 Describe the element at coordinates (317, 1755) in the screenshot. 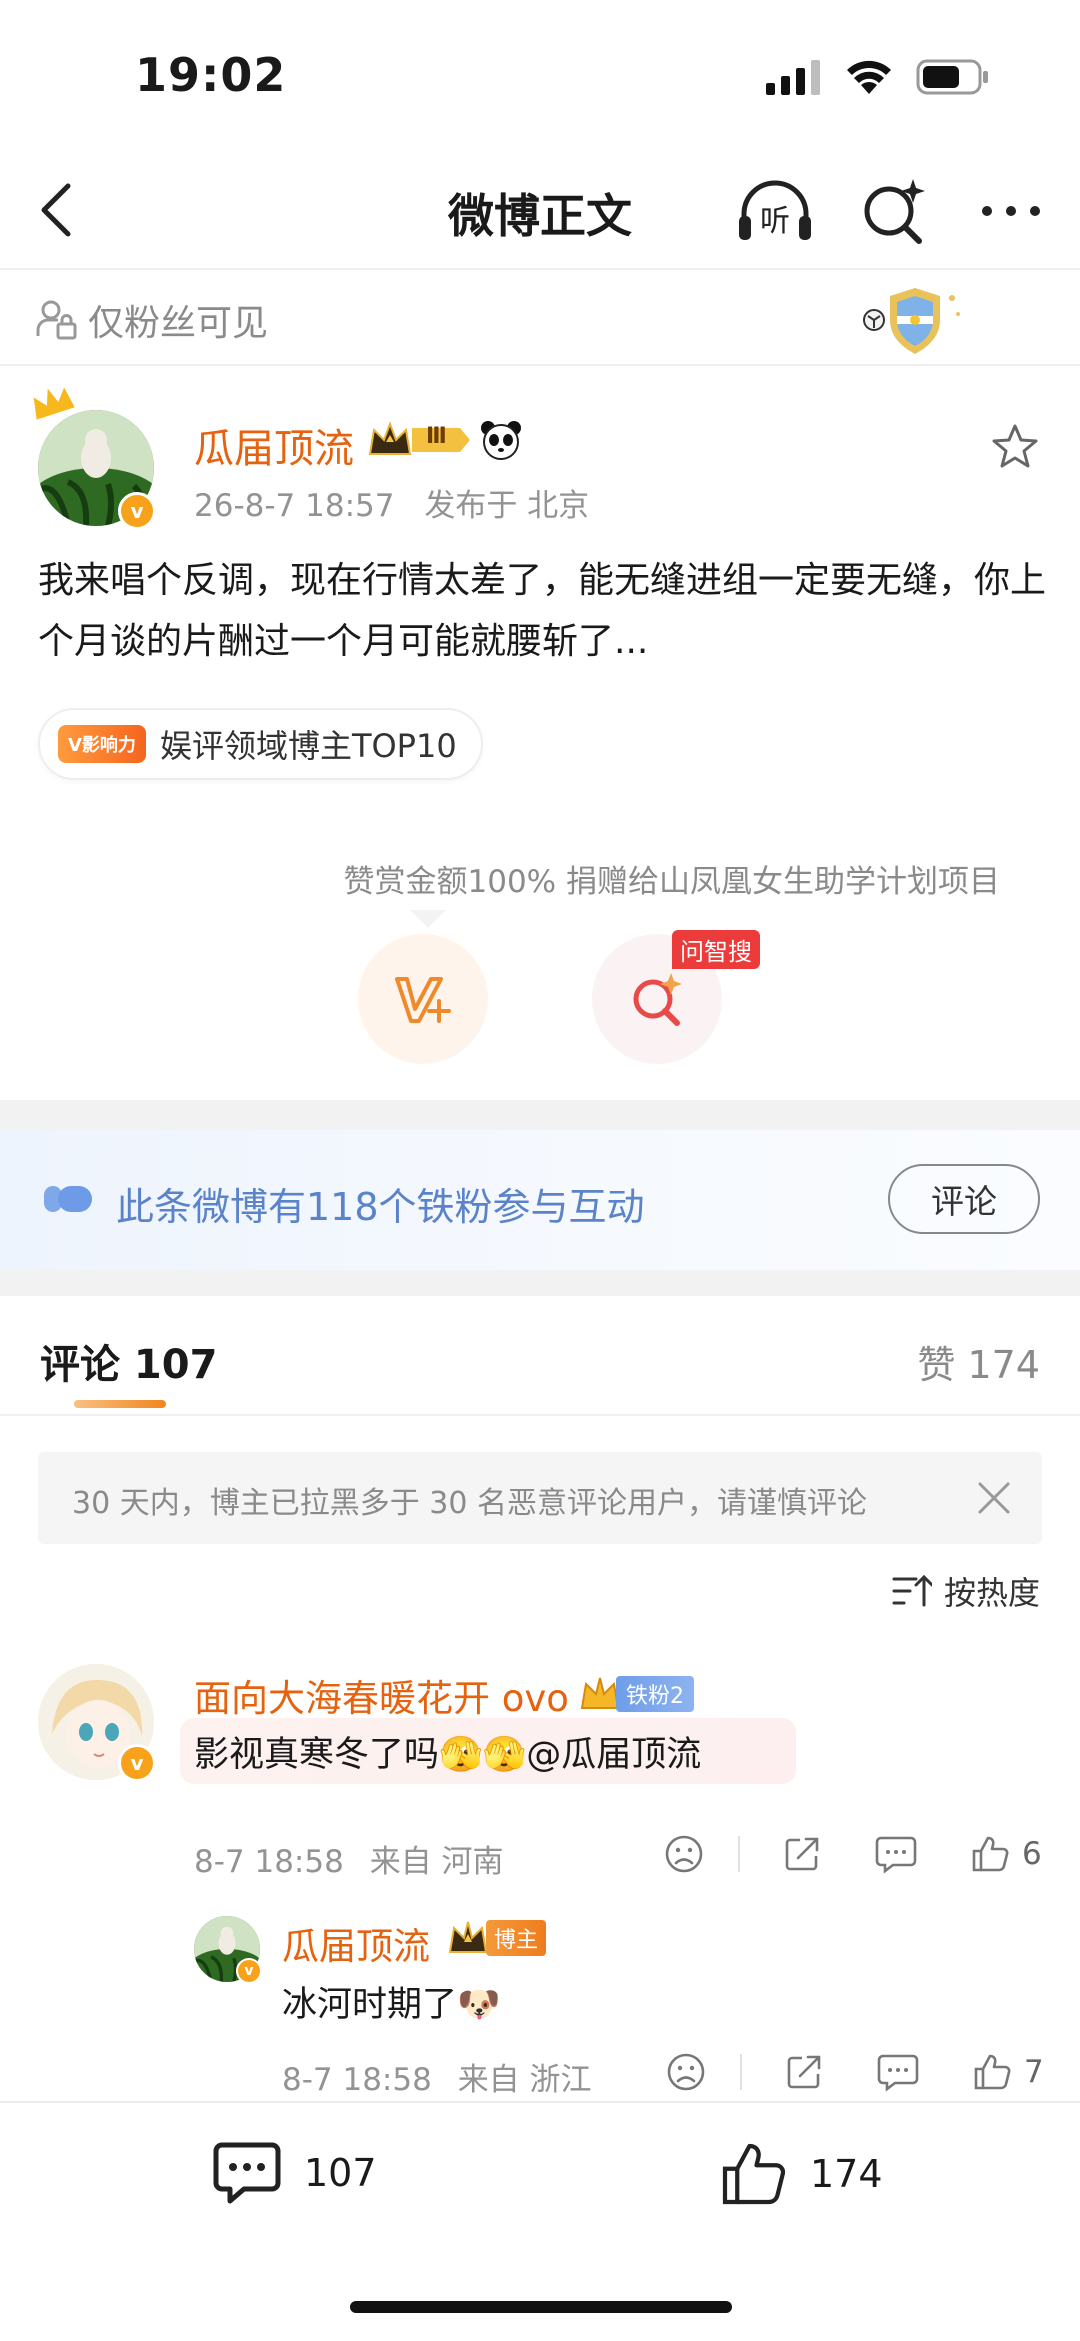

I see `comment-text-body: 影视真寒冬了吗` at that location.